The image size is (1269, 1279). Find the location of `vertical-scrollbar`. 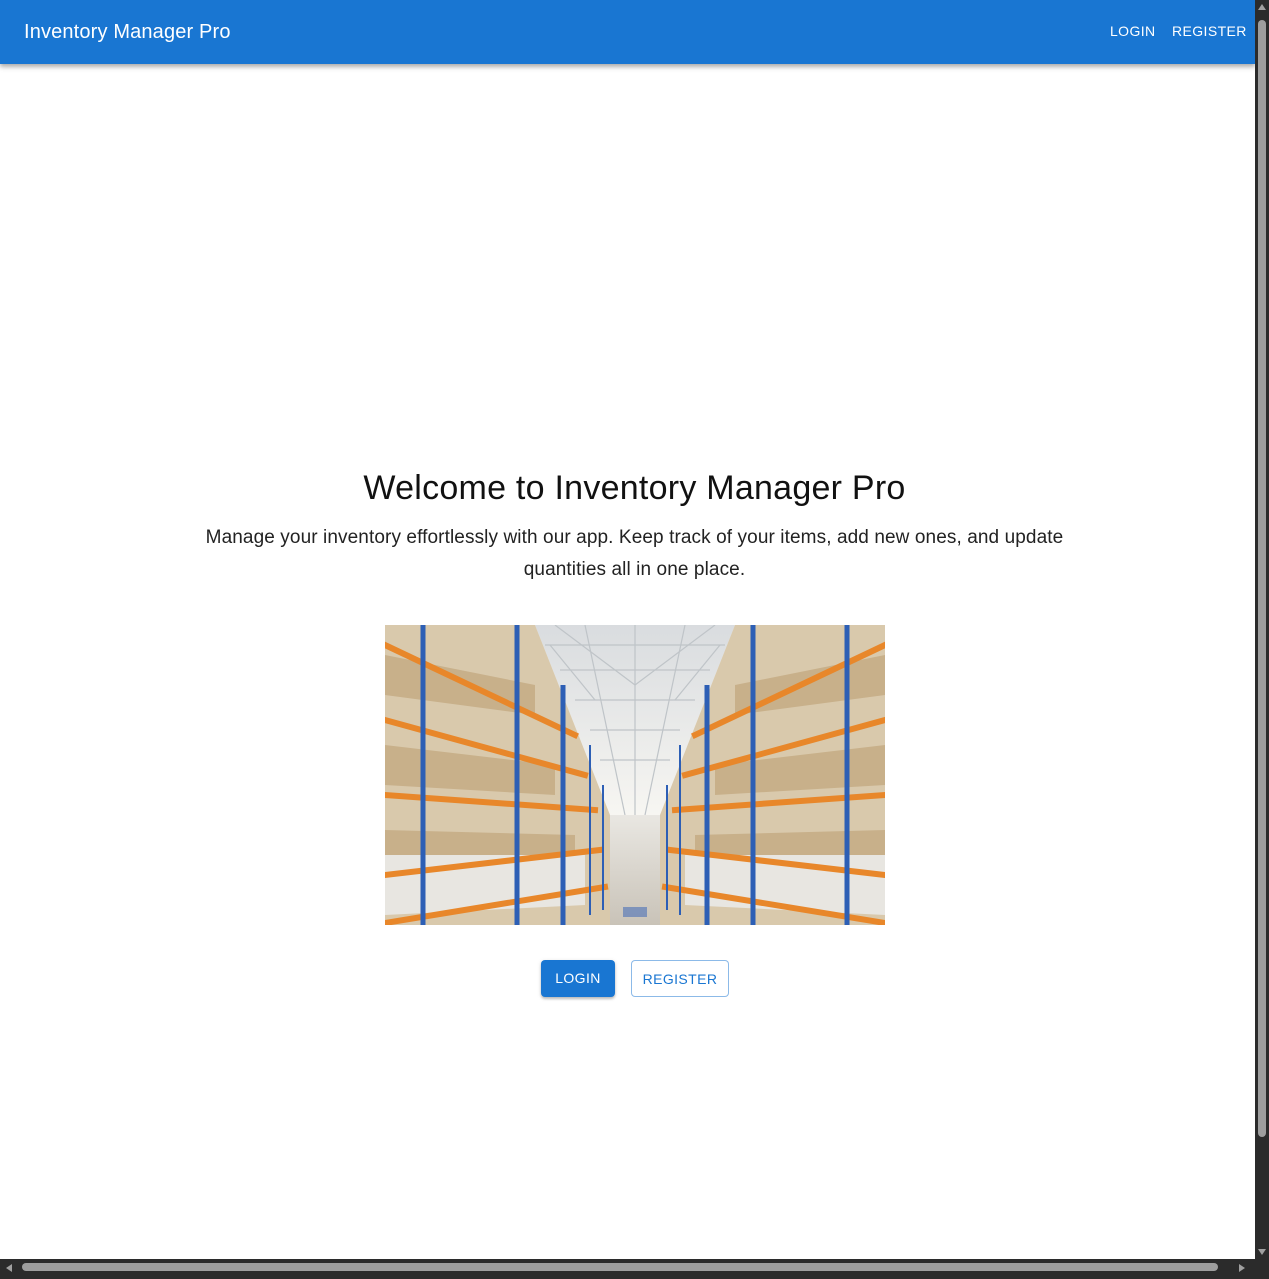

vertical-scrollbar is located at coordinates (1262, 629).